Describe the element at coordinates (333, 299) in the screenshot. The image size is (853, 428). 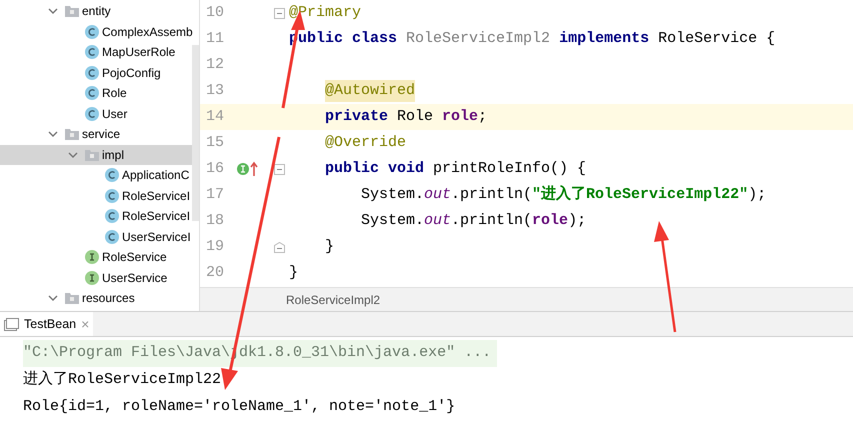
I see `breadcrumb: RoleServiceImpl2` at that location.